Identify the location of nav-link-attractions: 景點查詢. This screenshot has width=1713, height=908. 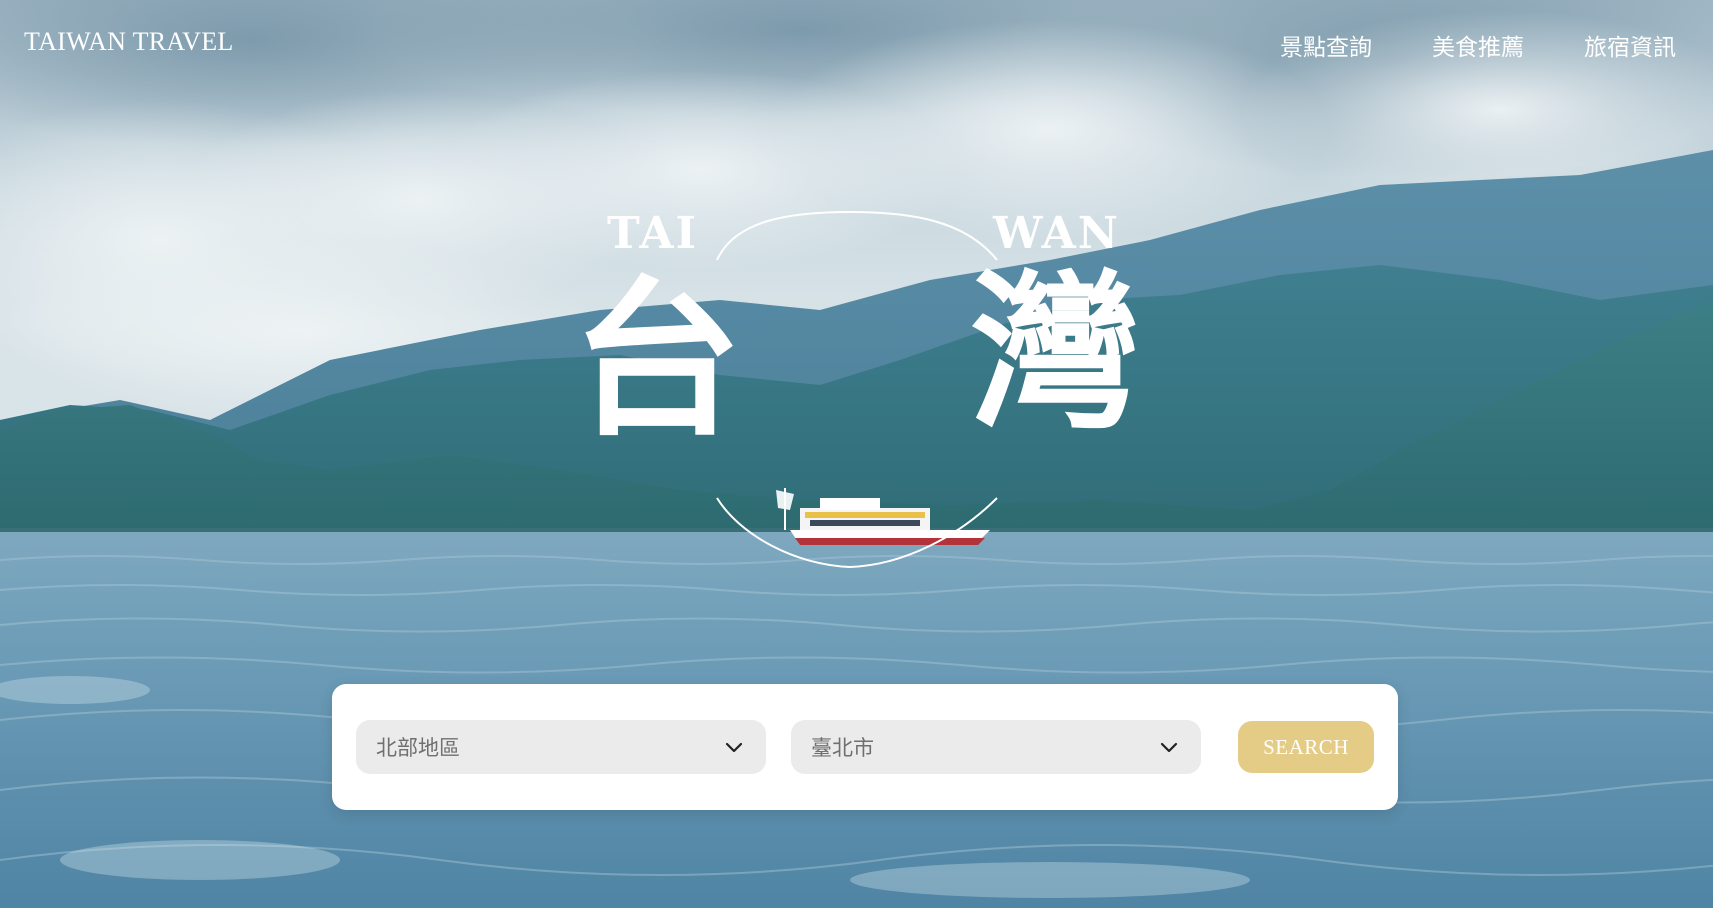
(1326, 45).